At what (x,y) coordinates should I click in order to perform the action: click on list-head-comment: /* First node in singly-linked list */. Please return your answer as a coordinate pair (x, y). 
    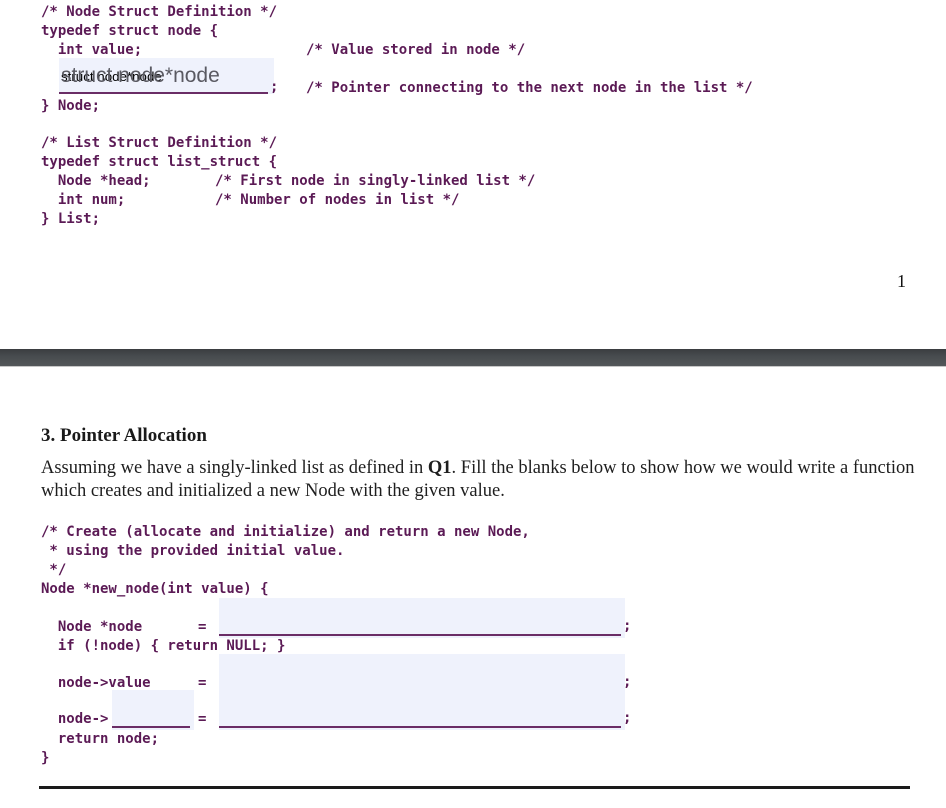
    Looking at the image, I should click on (375, 181).